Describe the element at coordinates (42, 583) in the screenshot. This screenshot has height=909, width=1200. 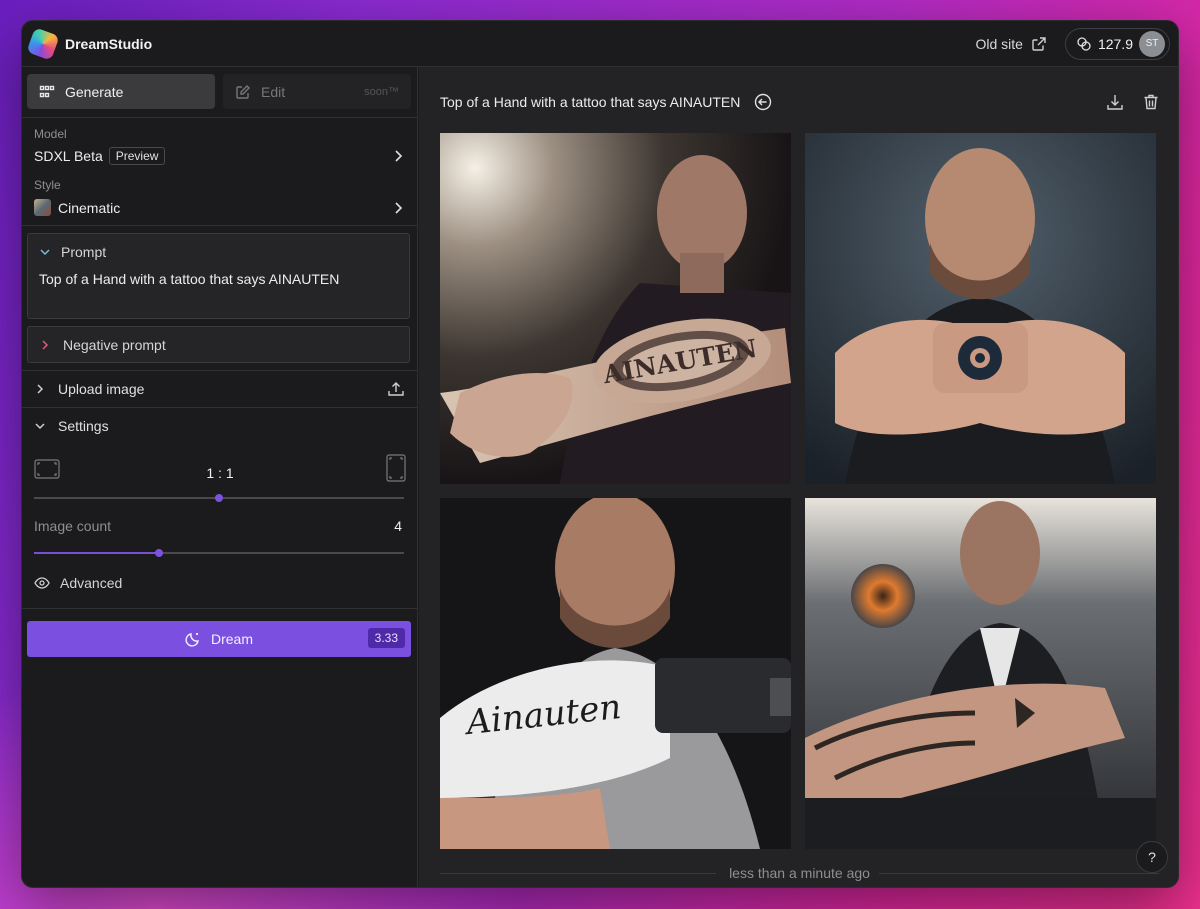
I see `eye-icon` at that location.